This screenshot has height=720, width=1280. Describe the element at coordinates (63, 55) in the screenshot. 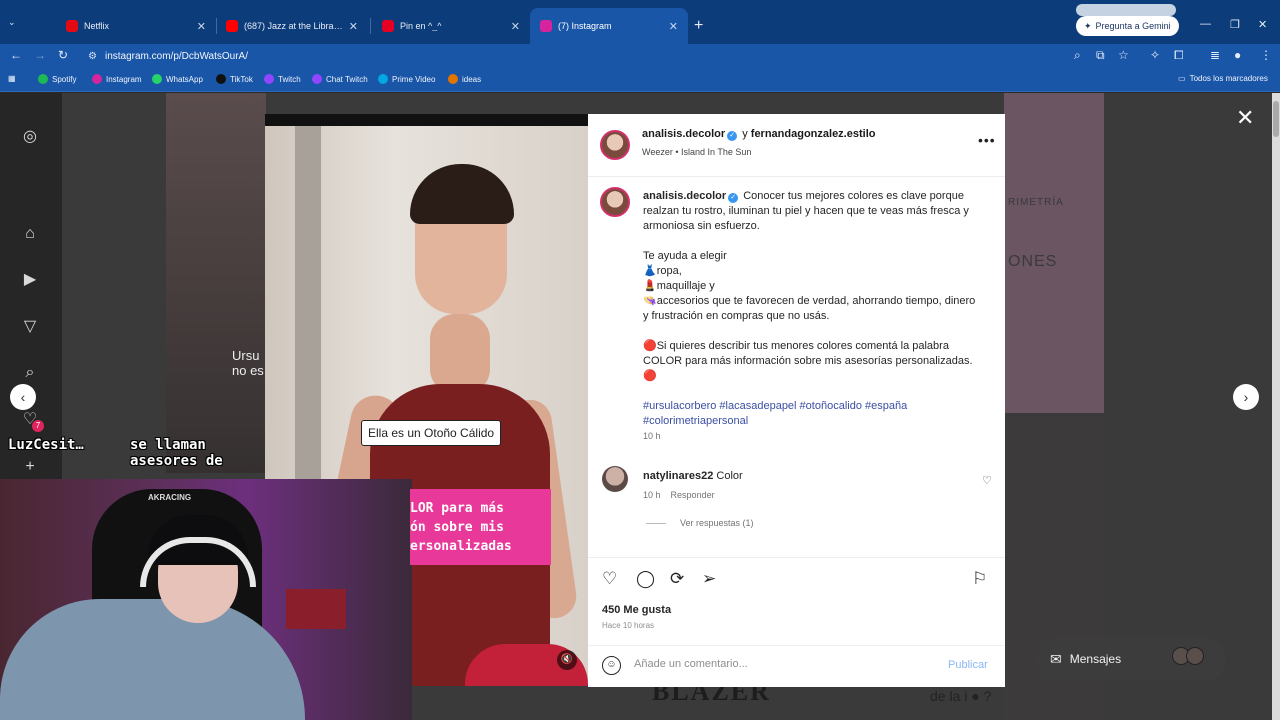

I see `reload-icon: ↻` at that location.